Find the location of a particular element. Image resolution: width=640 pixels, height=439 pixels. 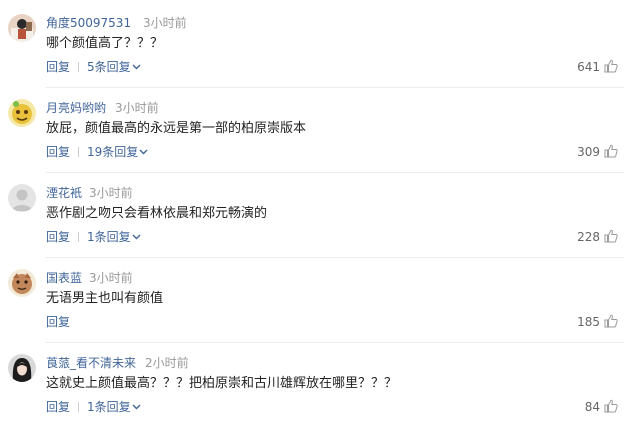

like-count: 641 is located at coordinates (588, 67).